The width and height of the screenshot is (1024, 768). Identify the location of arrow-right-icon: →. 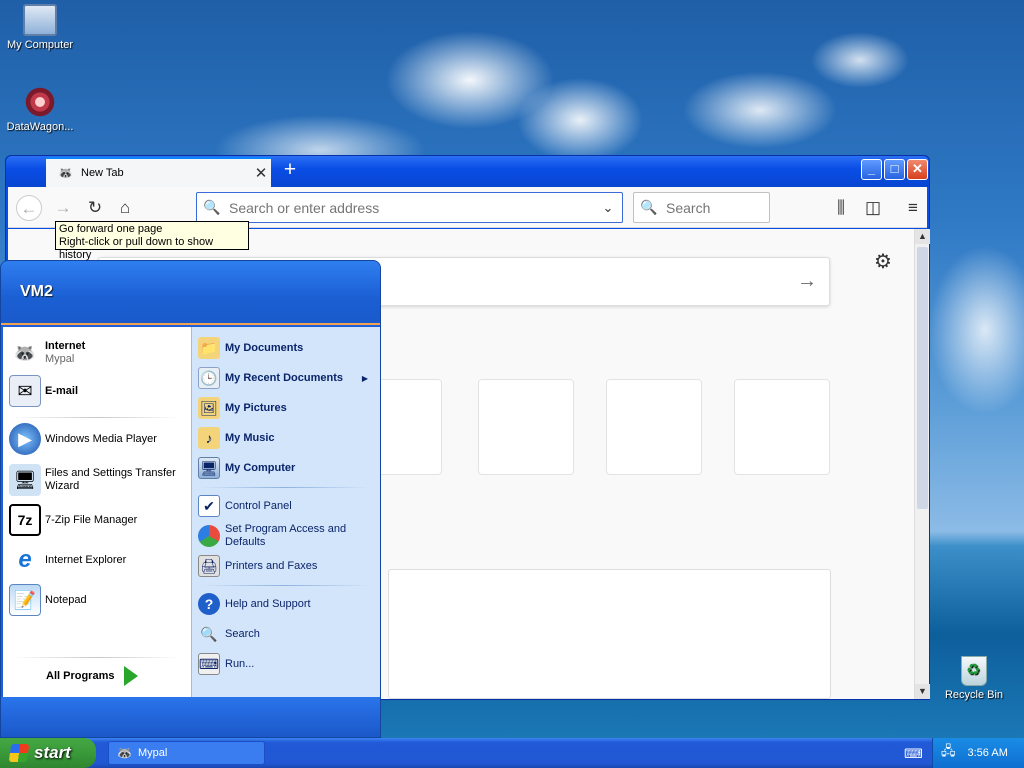
(807, 281).